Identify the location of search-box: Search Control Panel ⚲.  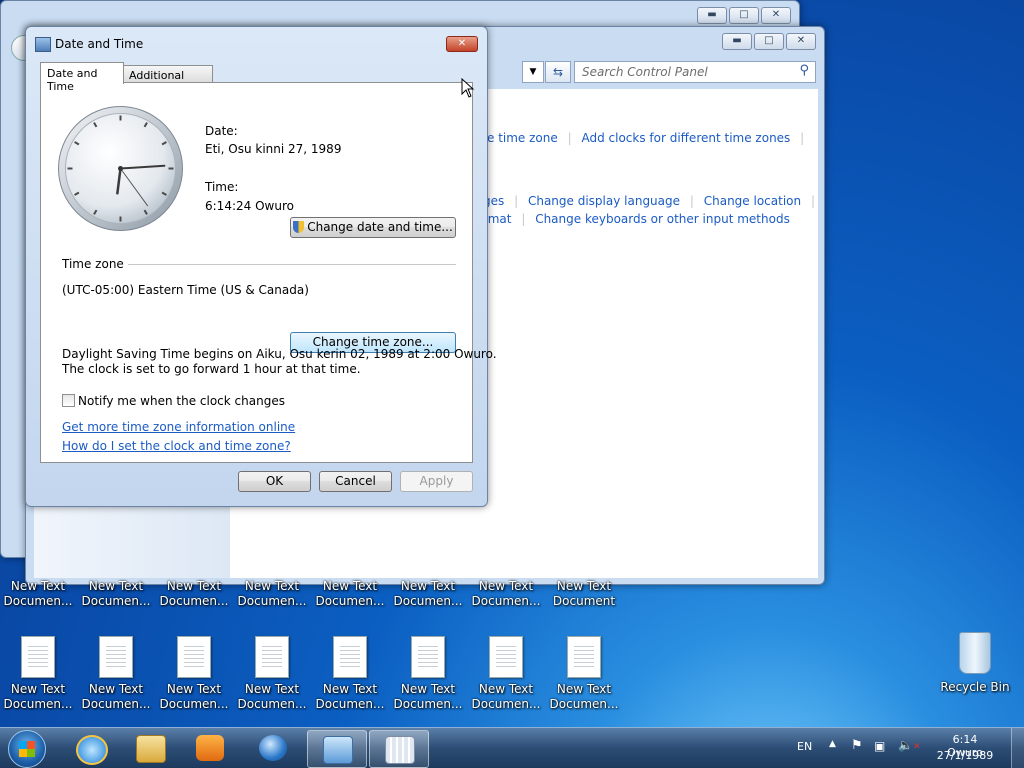
(695, 72).